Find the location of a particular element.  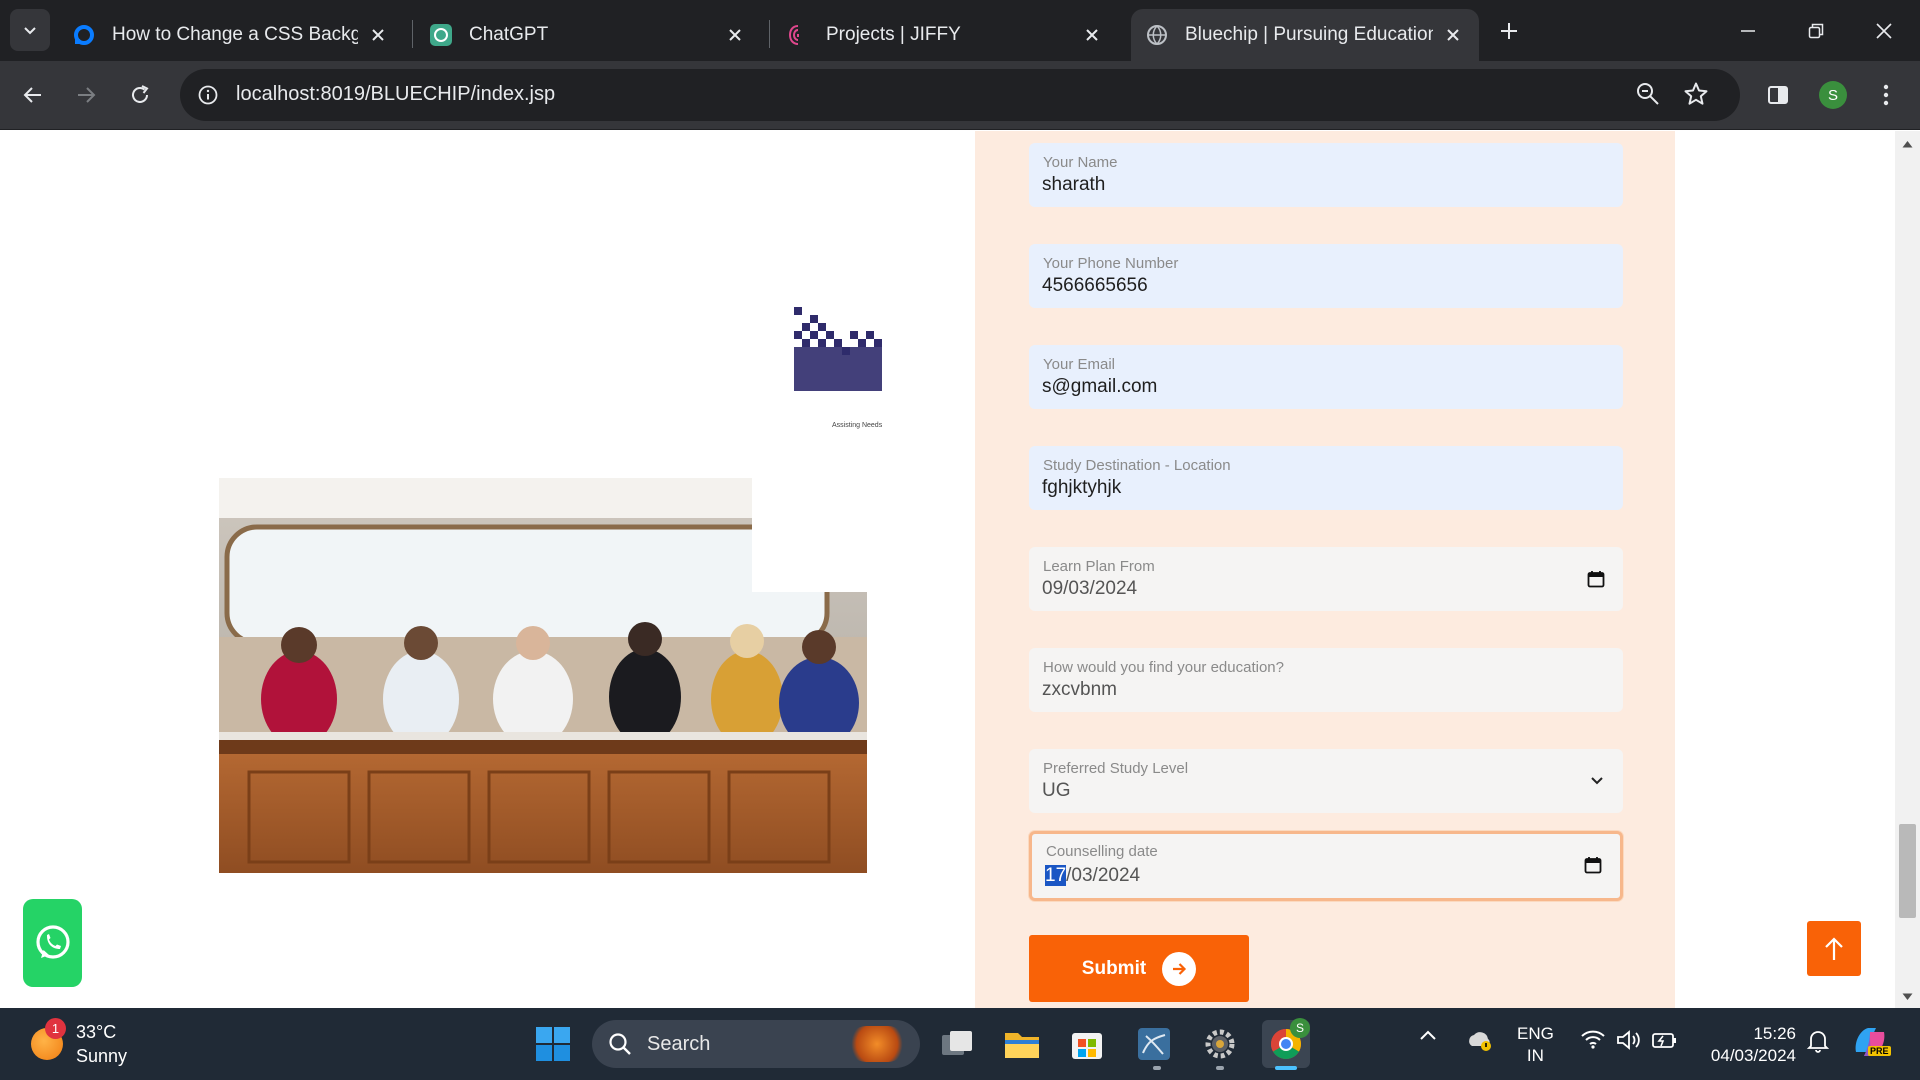

reload-button is located at coordinates (140, 95).